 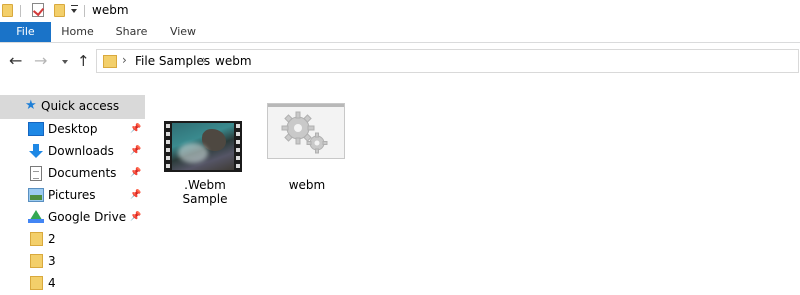 What do you see at coordinates (83, 61) in the screenshot?
I see `up-arrow-icon: ↑` at bounding box center [83, 61].